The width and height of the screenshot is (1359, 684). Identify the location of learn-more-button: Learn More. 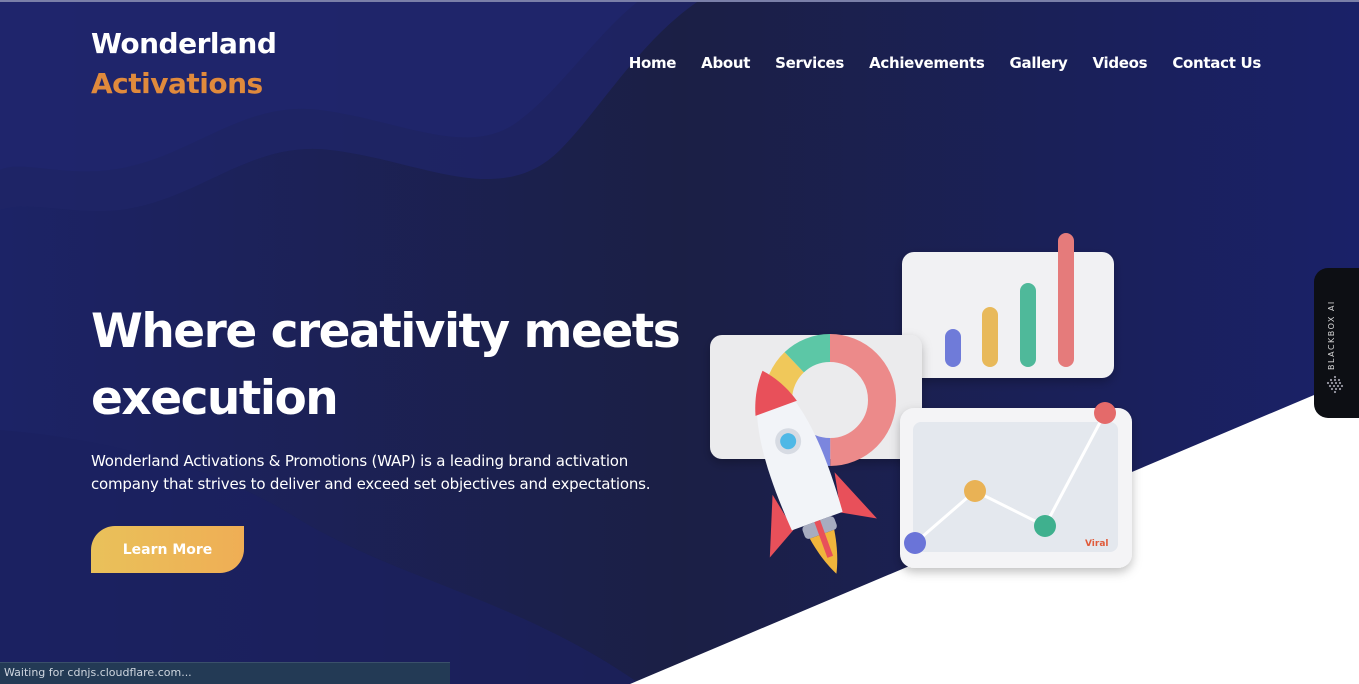
(167, 549).